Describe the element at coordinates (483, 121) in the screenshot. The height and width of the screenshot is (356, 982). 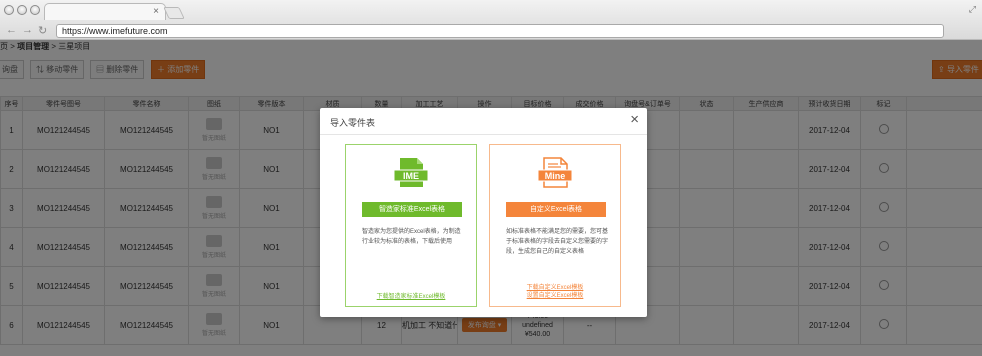
I see `dialog-header: 导入零件表 ×` at that location.